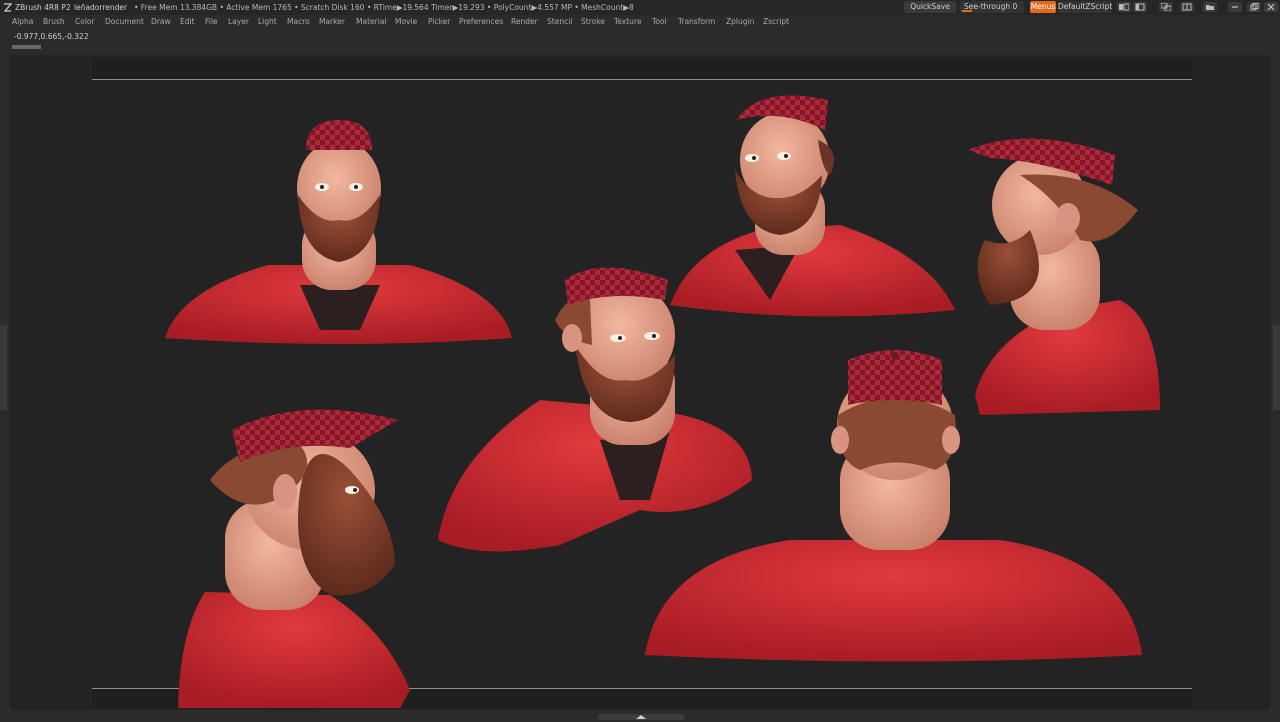 The image size is (1280, 722). I want to click on bust-left-profile, so click(294, 558).